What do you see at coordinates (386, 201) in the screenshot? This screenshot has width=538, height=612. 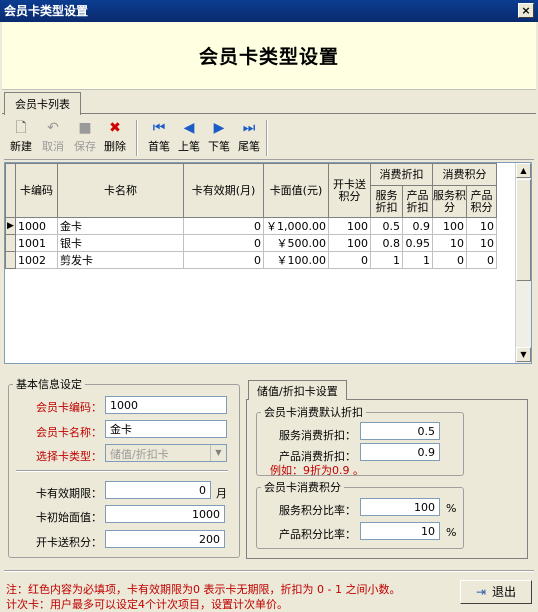 I see `col-header-service-discount: 服务折扣` at bounding box center [386, 201].